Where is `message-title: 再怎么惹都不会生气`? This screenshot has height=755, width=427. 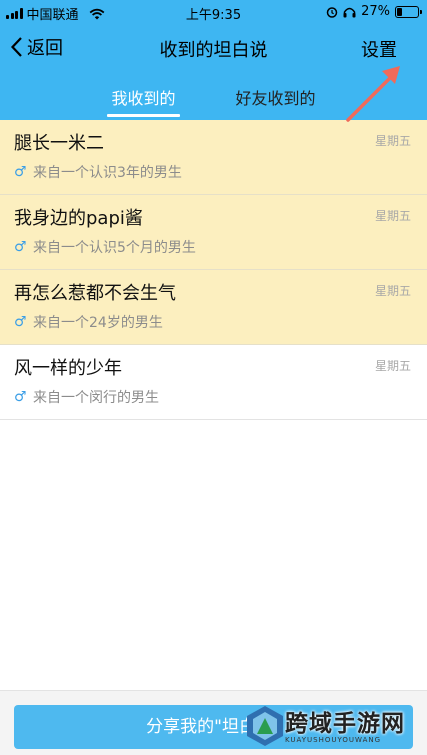 message-title: 再怎么惹都不会生气 is located at coordinates (95, 293).